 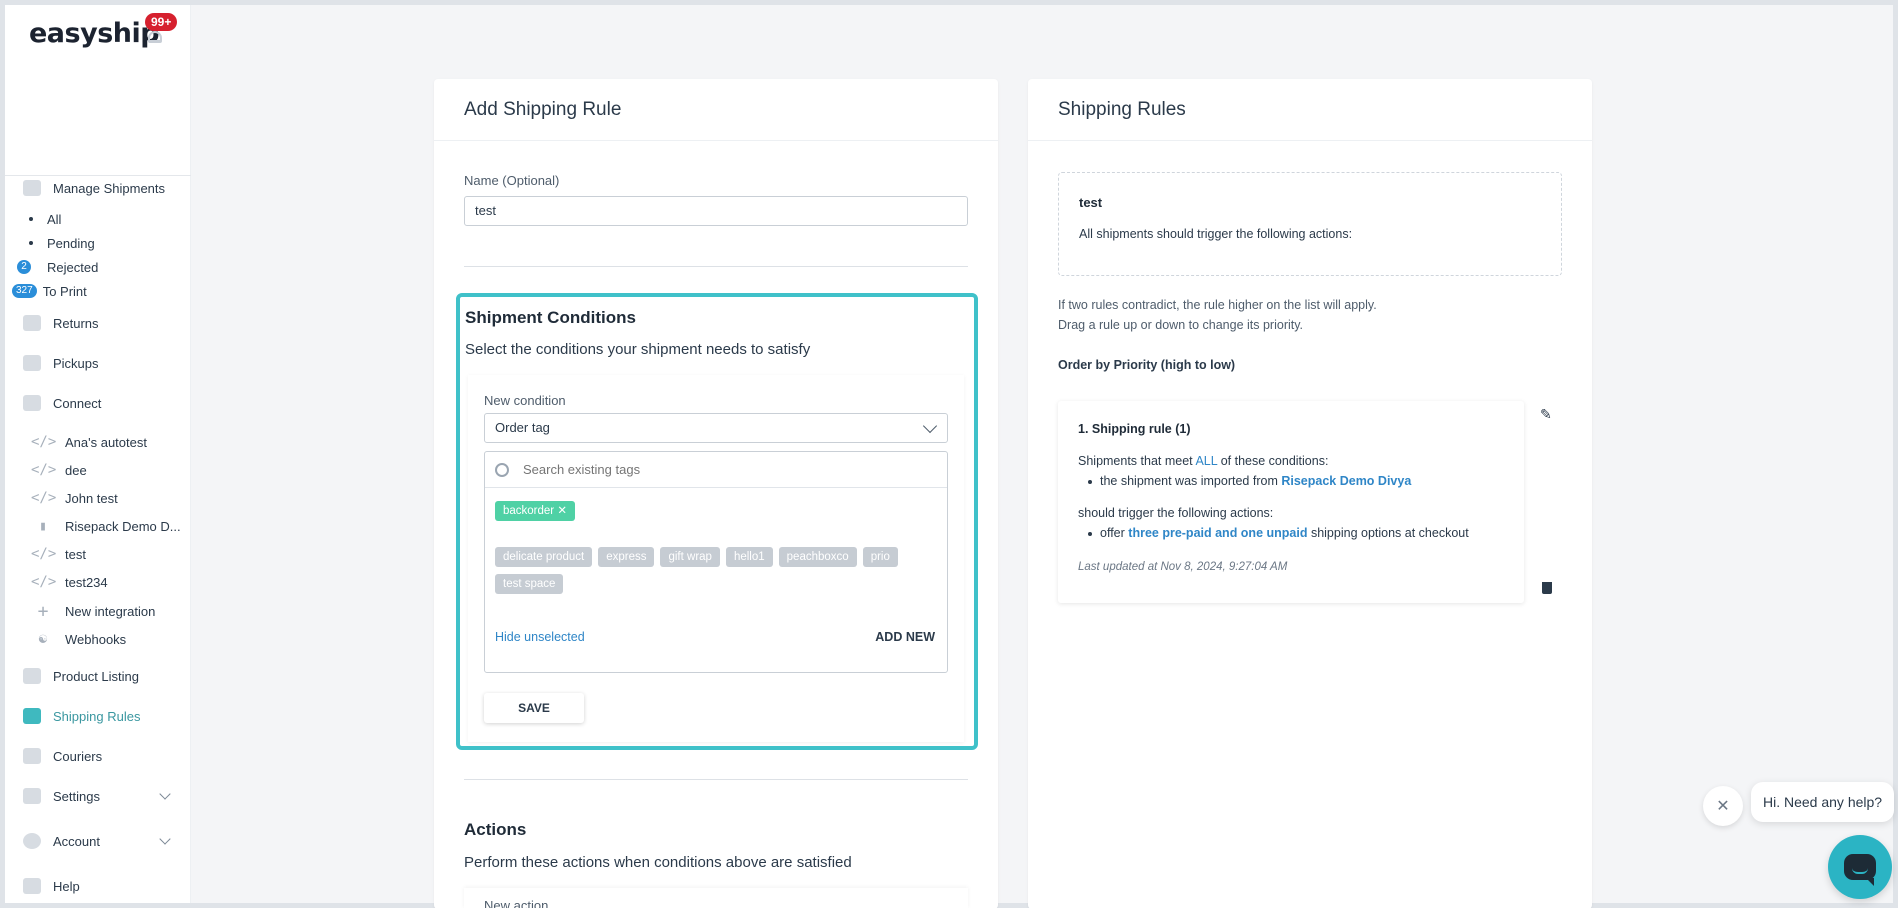 I want to click on filter-rejected: 2 Rejected, so click(x=57, y=267).